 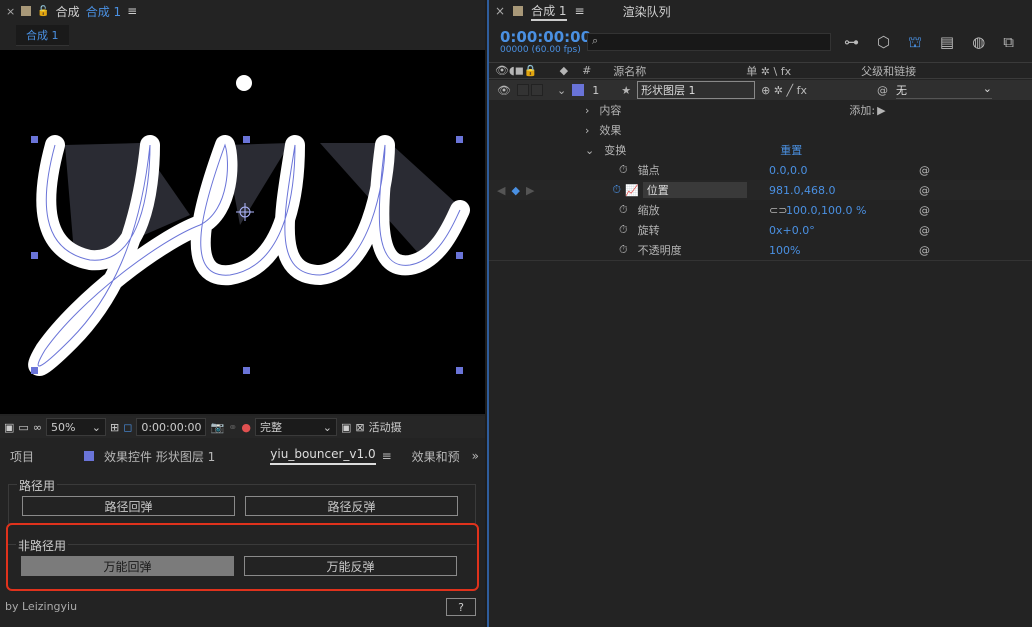 What do you see at coordinates (75, 427) in the screenshot?
I see `zoom-select: 50% ⌄` at bounding box center [75, 427].